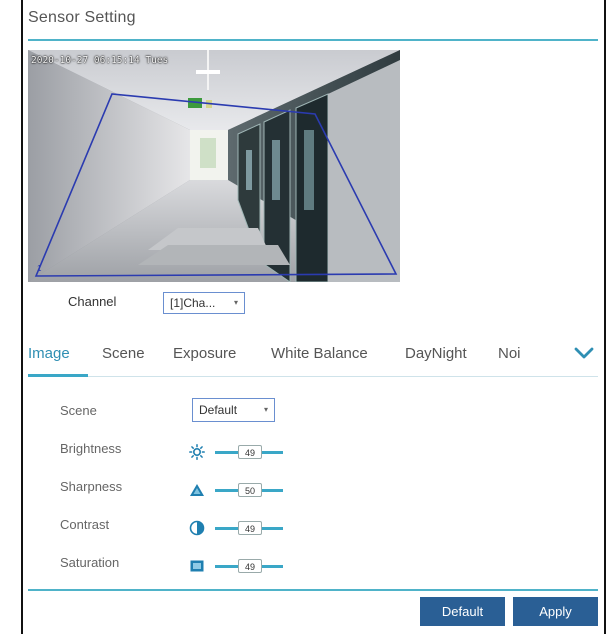 The height and width of the screenshot is (634, 613). I want to click on chevron-down-icon, so click(584, 353).